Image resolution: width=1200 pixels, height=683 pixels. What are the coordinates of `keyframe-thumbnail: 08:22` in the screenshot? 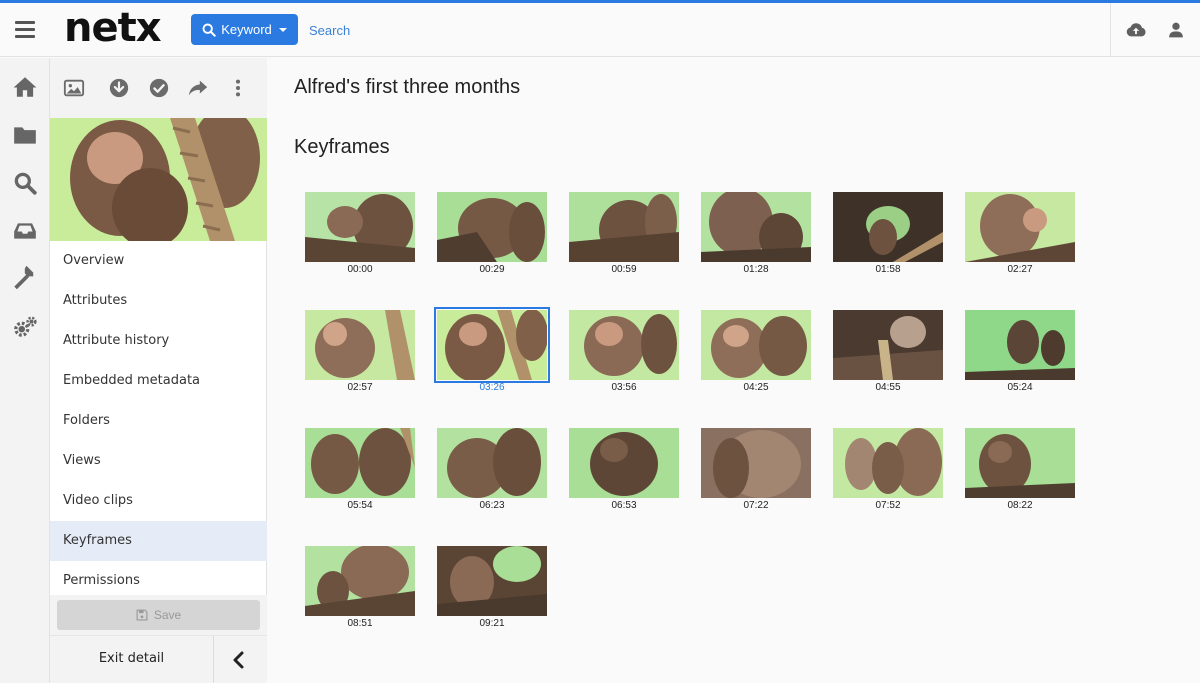 It's located at (1020, 469).